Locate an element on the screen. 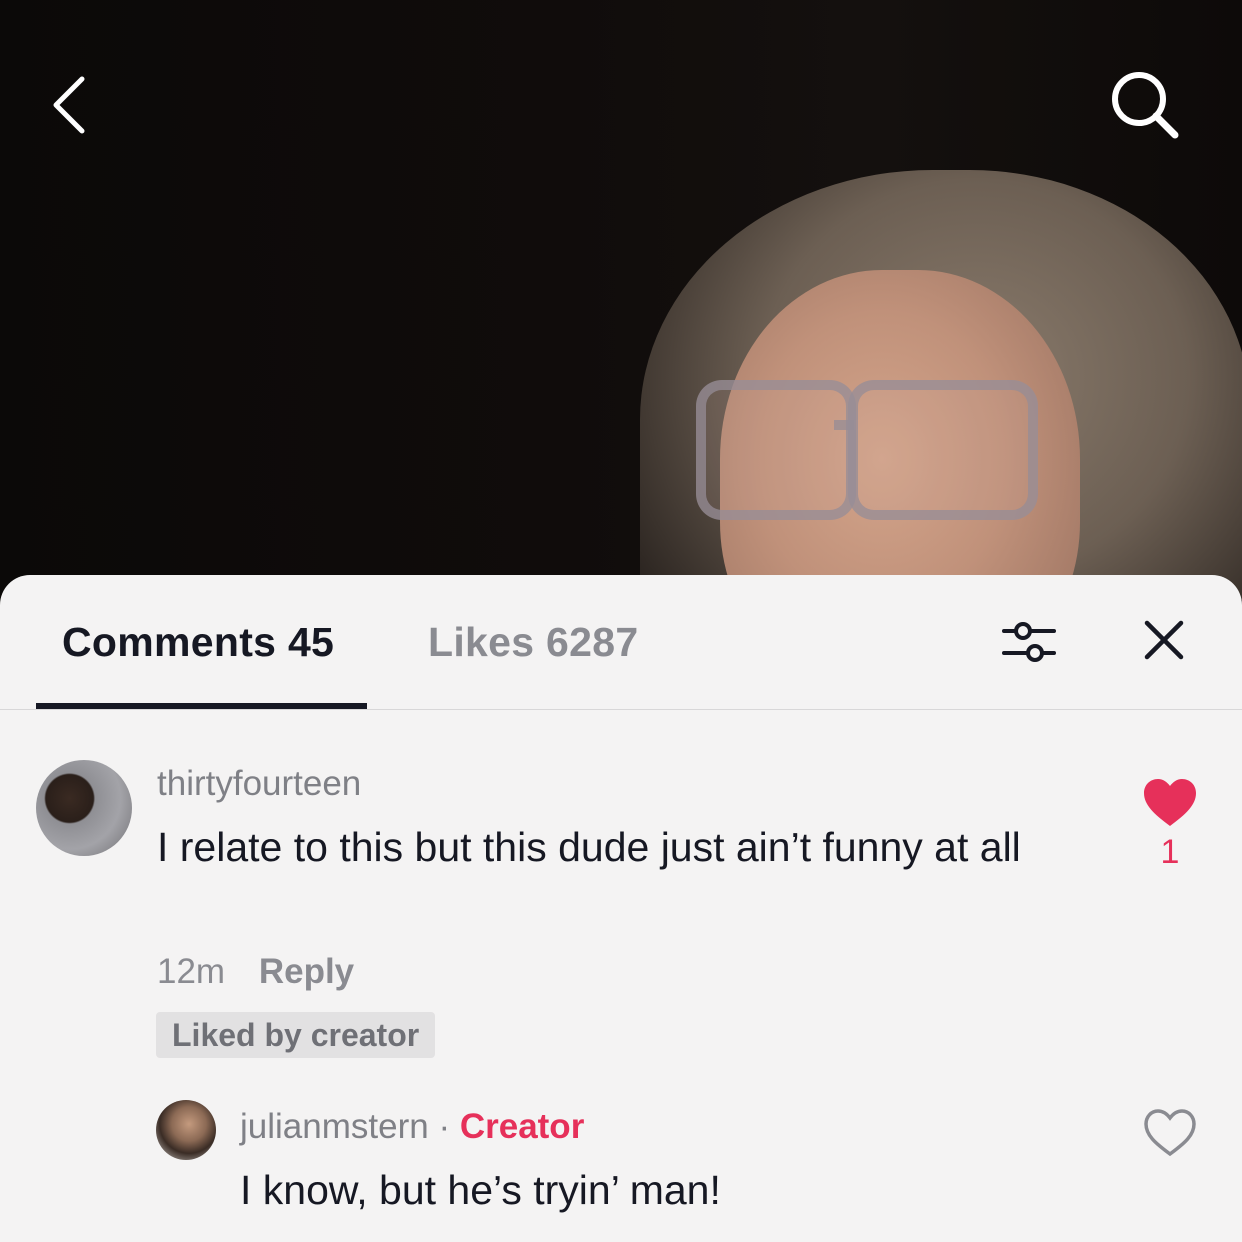 This screenshot has height=1242, width=1242. search-button is located at coordinates (1145, 105).